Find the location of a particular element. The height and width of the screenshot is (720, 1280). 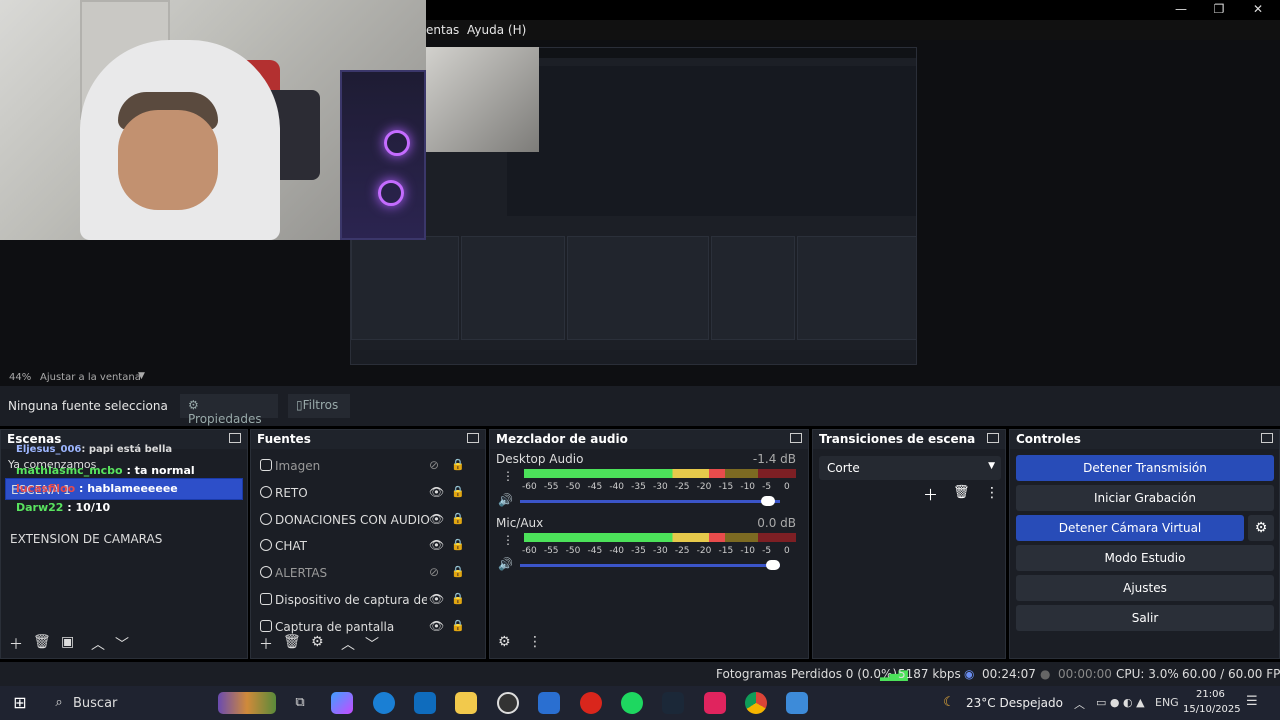

meter-tick-label: -20 is located at coordinates (704, 487).